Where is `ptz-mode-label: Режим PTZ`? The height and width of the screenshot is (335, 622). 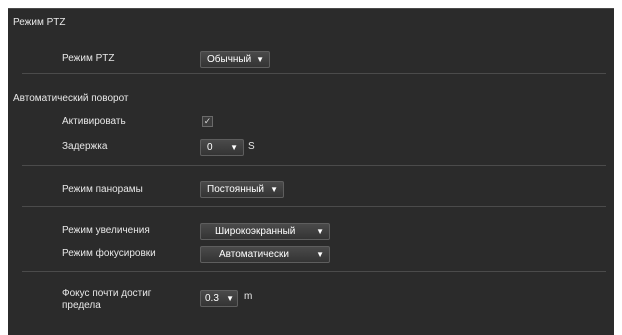
ptz-mode-label: Режим PTZ is located at coordinates (88, 58).